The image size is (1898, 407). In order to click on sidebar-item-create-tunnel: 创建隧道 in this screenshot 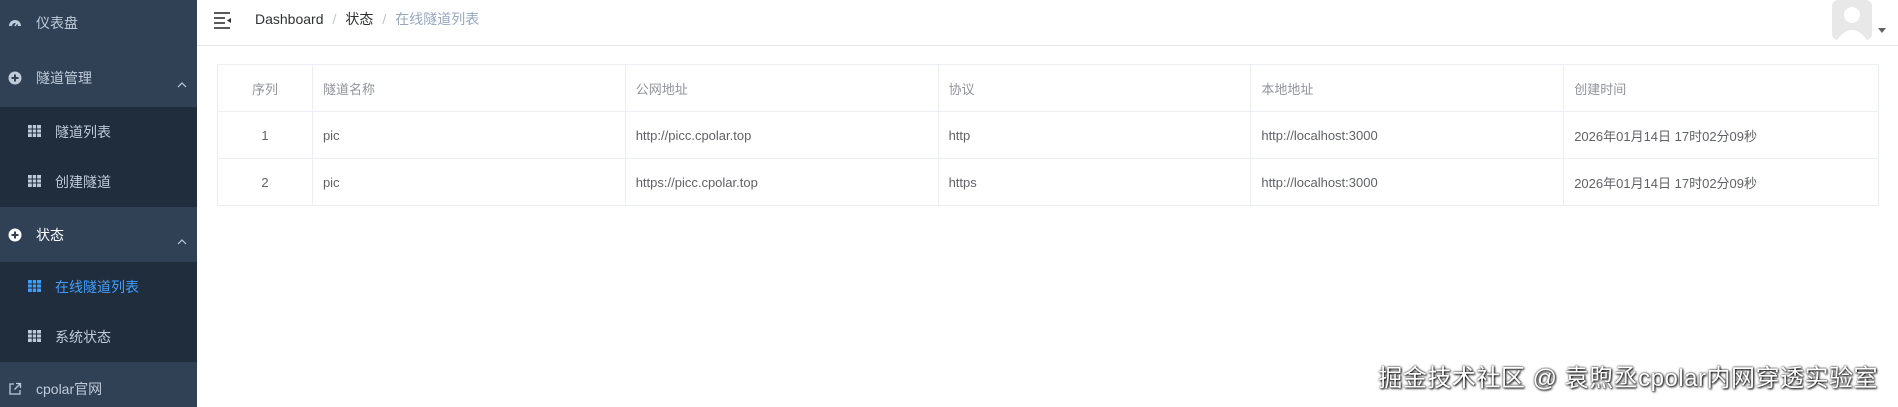, I will do `click(98, 182)`.